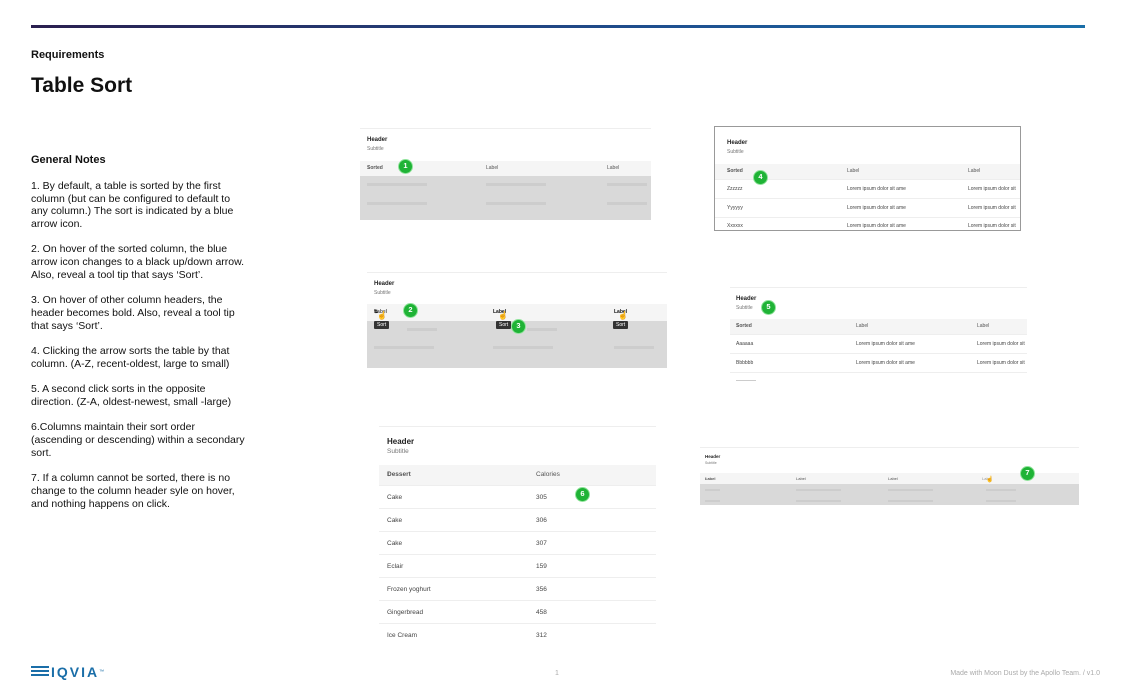  Describe the element at coordinates (768, 307) in the screenshot. I see `callout-badge-5: 5` at that location.